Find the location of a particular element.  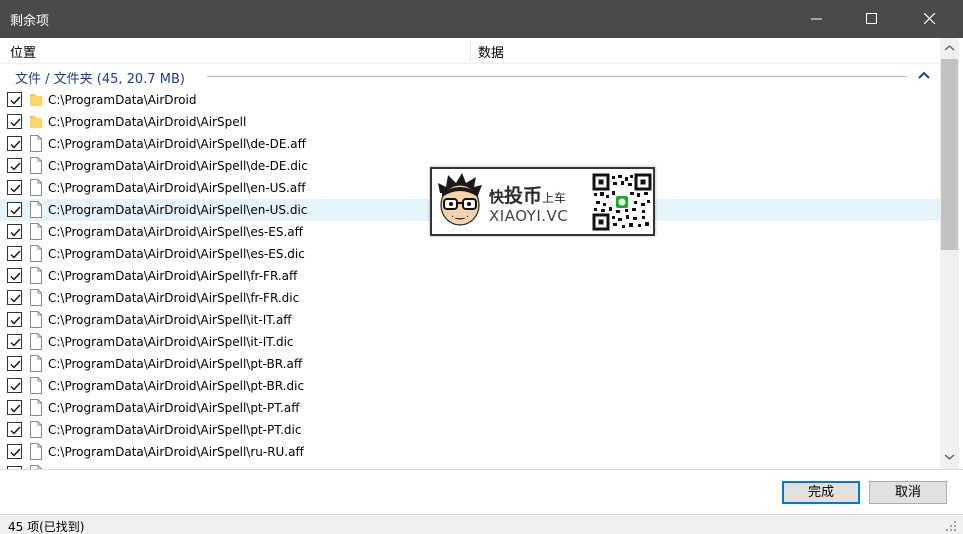

window-title: 剩余项 is located at coordinates (30, 21).